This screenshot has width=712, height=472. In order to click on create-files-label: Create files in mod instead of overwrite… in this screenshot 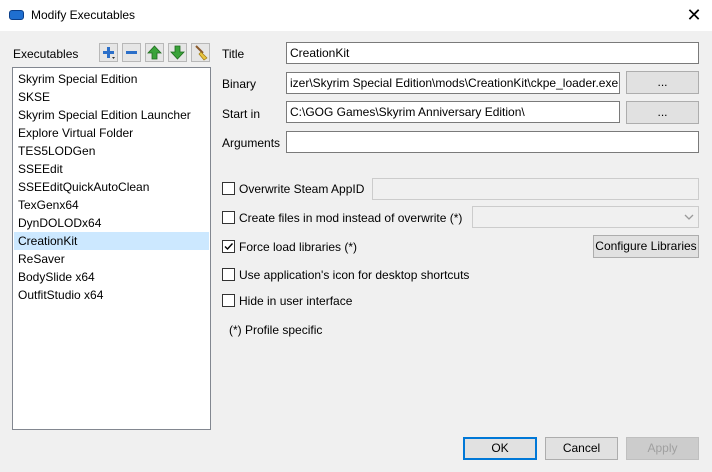, I will do `click(351, 218)`.